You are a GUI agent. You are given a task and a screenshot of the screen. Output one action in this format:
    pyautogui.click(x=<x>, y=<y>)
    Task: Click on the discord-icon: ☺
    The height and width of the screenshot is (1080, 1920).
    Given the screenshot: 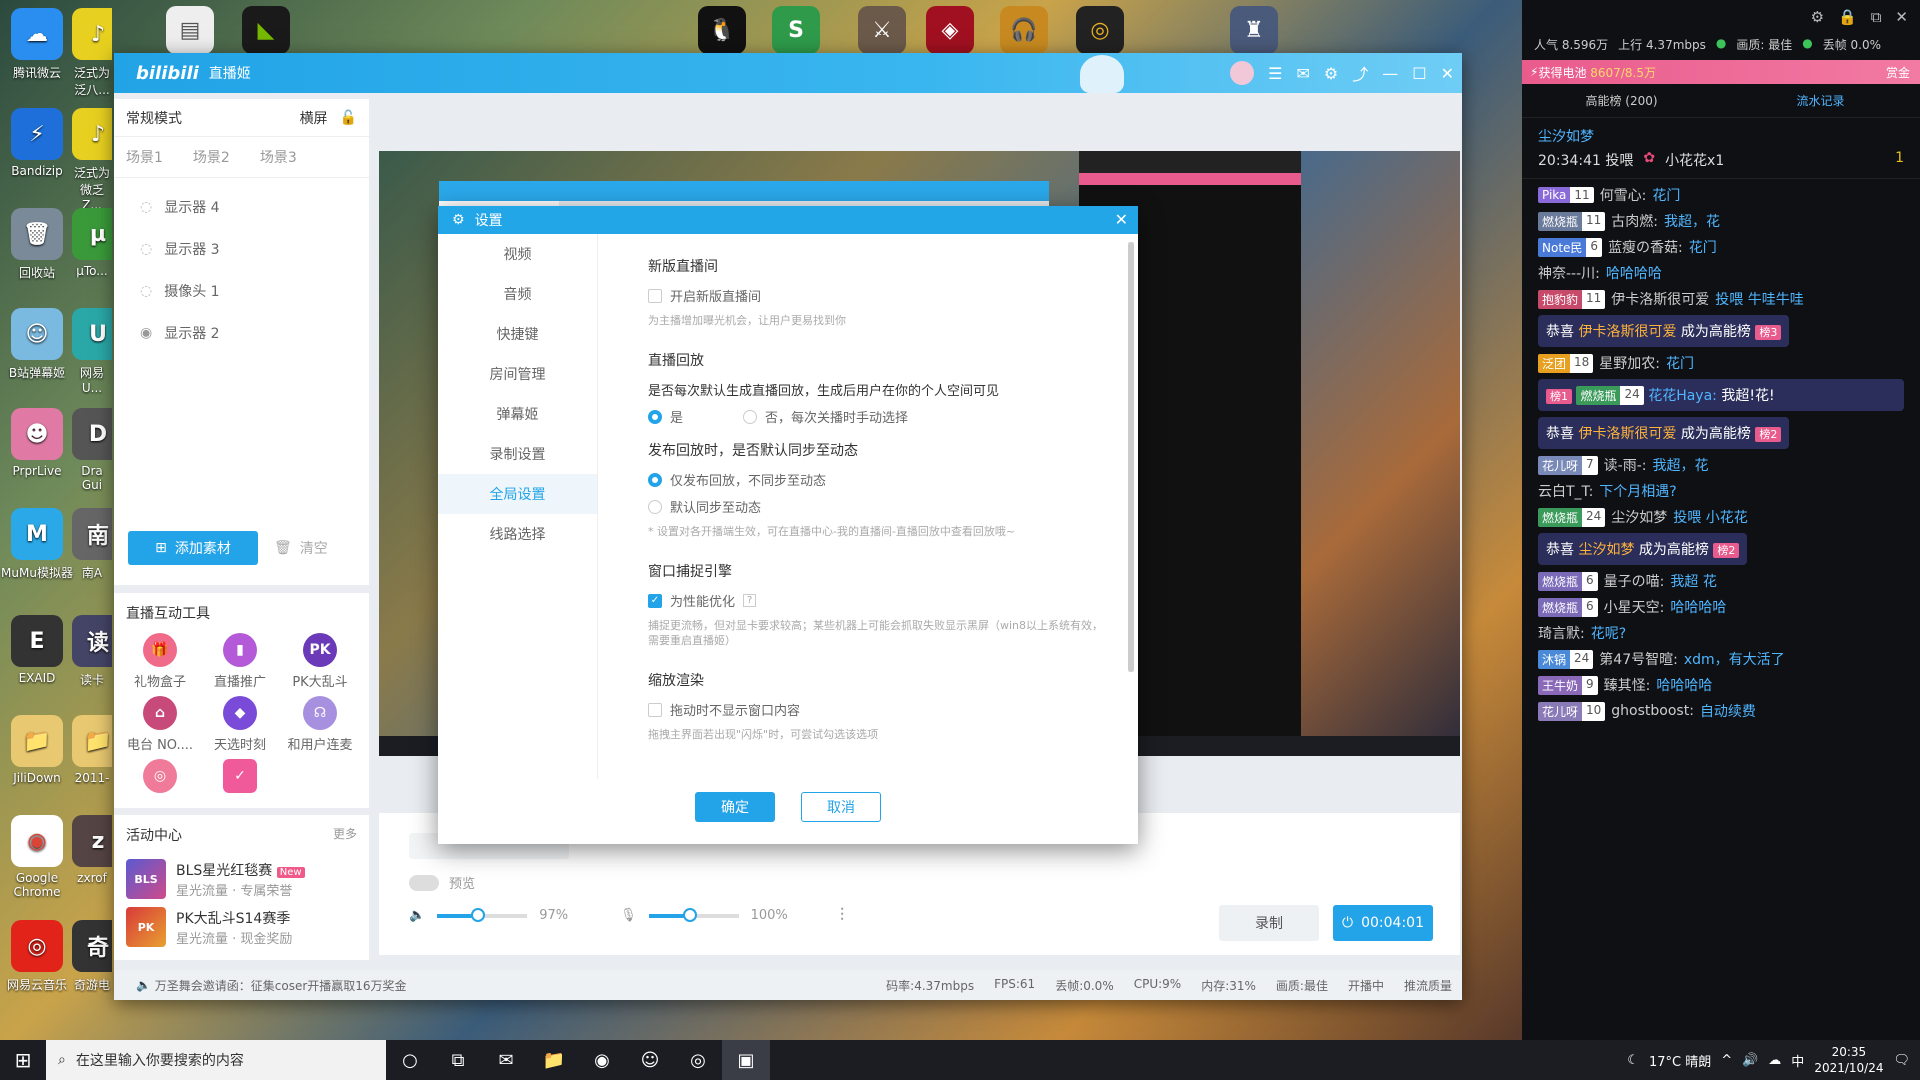 What is the action you would take?
    pyautogui.click(x=650, y=1060)
    